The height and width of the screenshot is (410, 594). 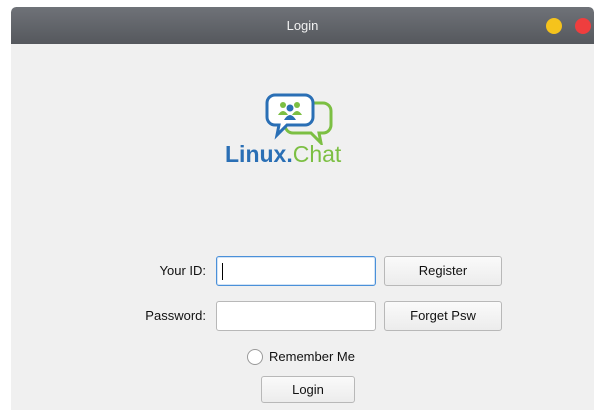 I want to click on password-label: Password:, so click(x=175, y=315).